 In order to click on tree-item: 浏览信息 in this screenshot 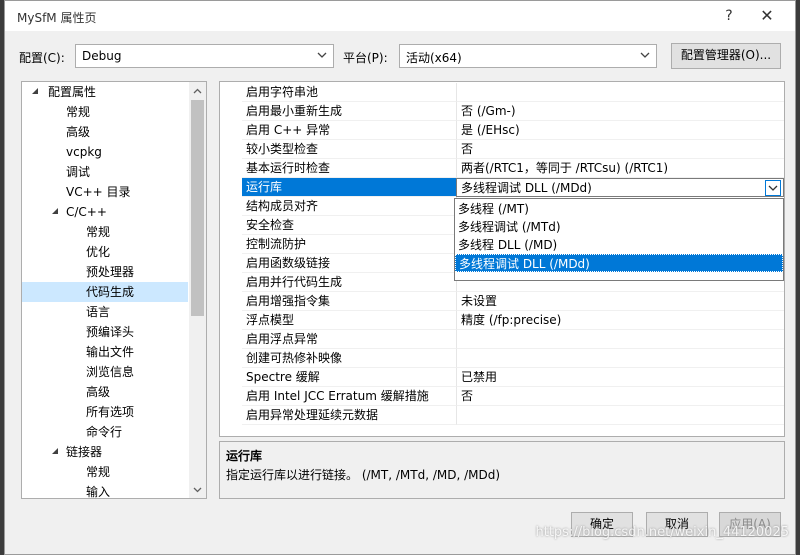, I will do `click(105, 372)`.